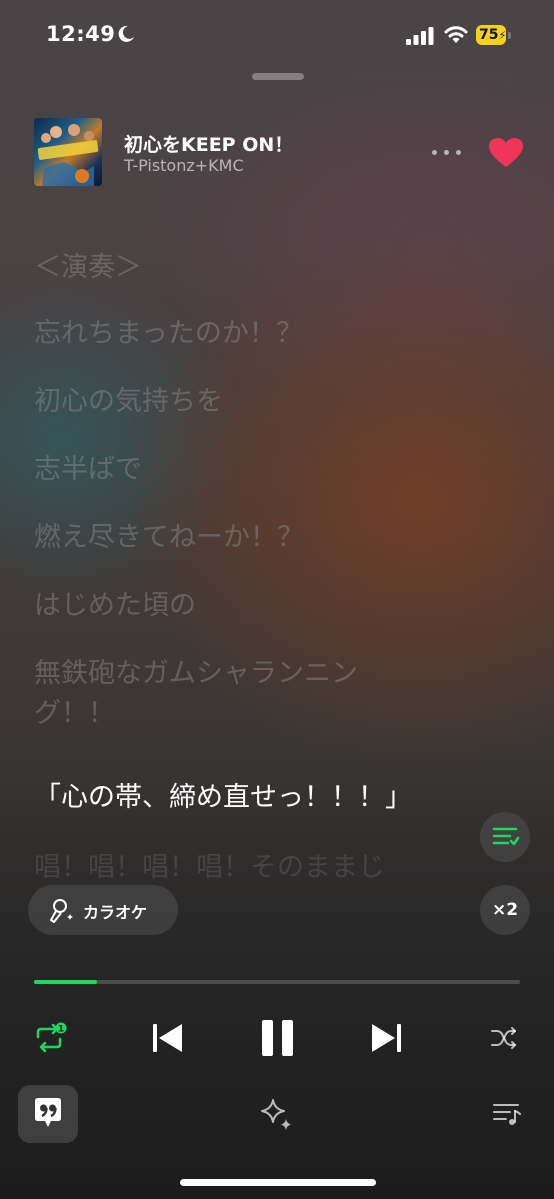 This screenshot has height=1199, width=554. I want to click on lyrics-list-icon, so click(506, 836).